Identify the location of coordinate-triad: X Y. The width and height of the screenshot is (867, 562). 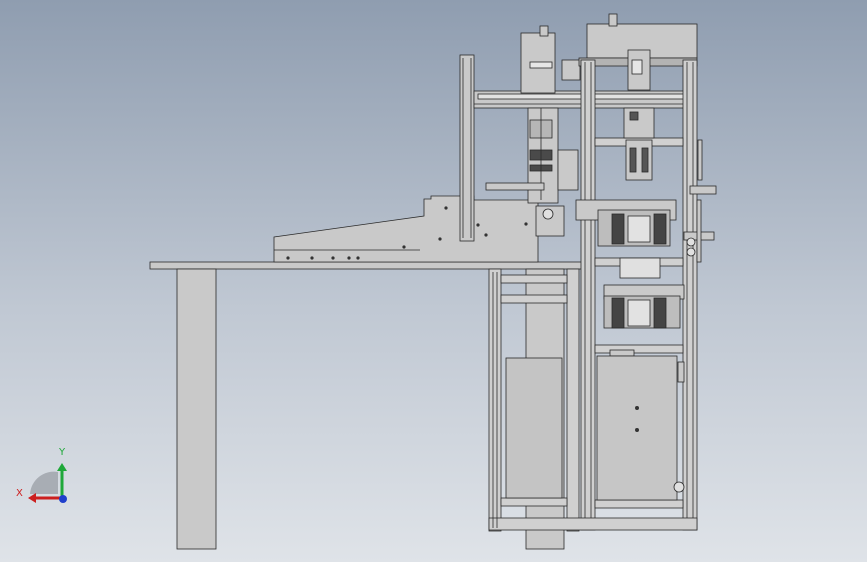
(41, 475).